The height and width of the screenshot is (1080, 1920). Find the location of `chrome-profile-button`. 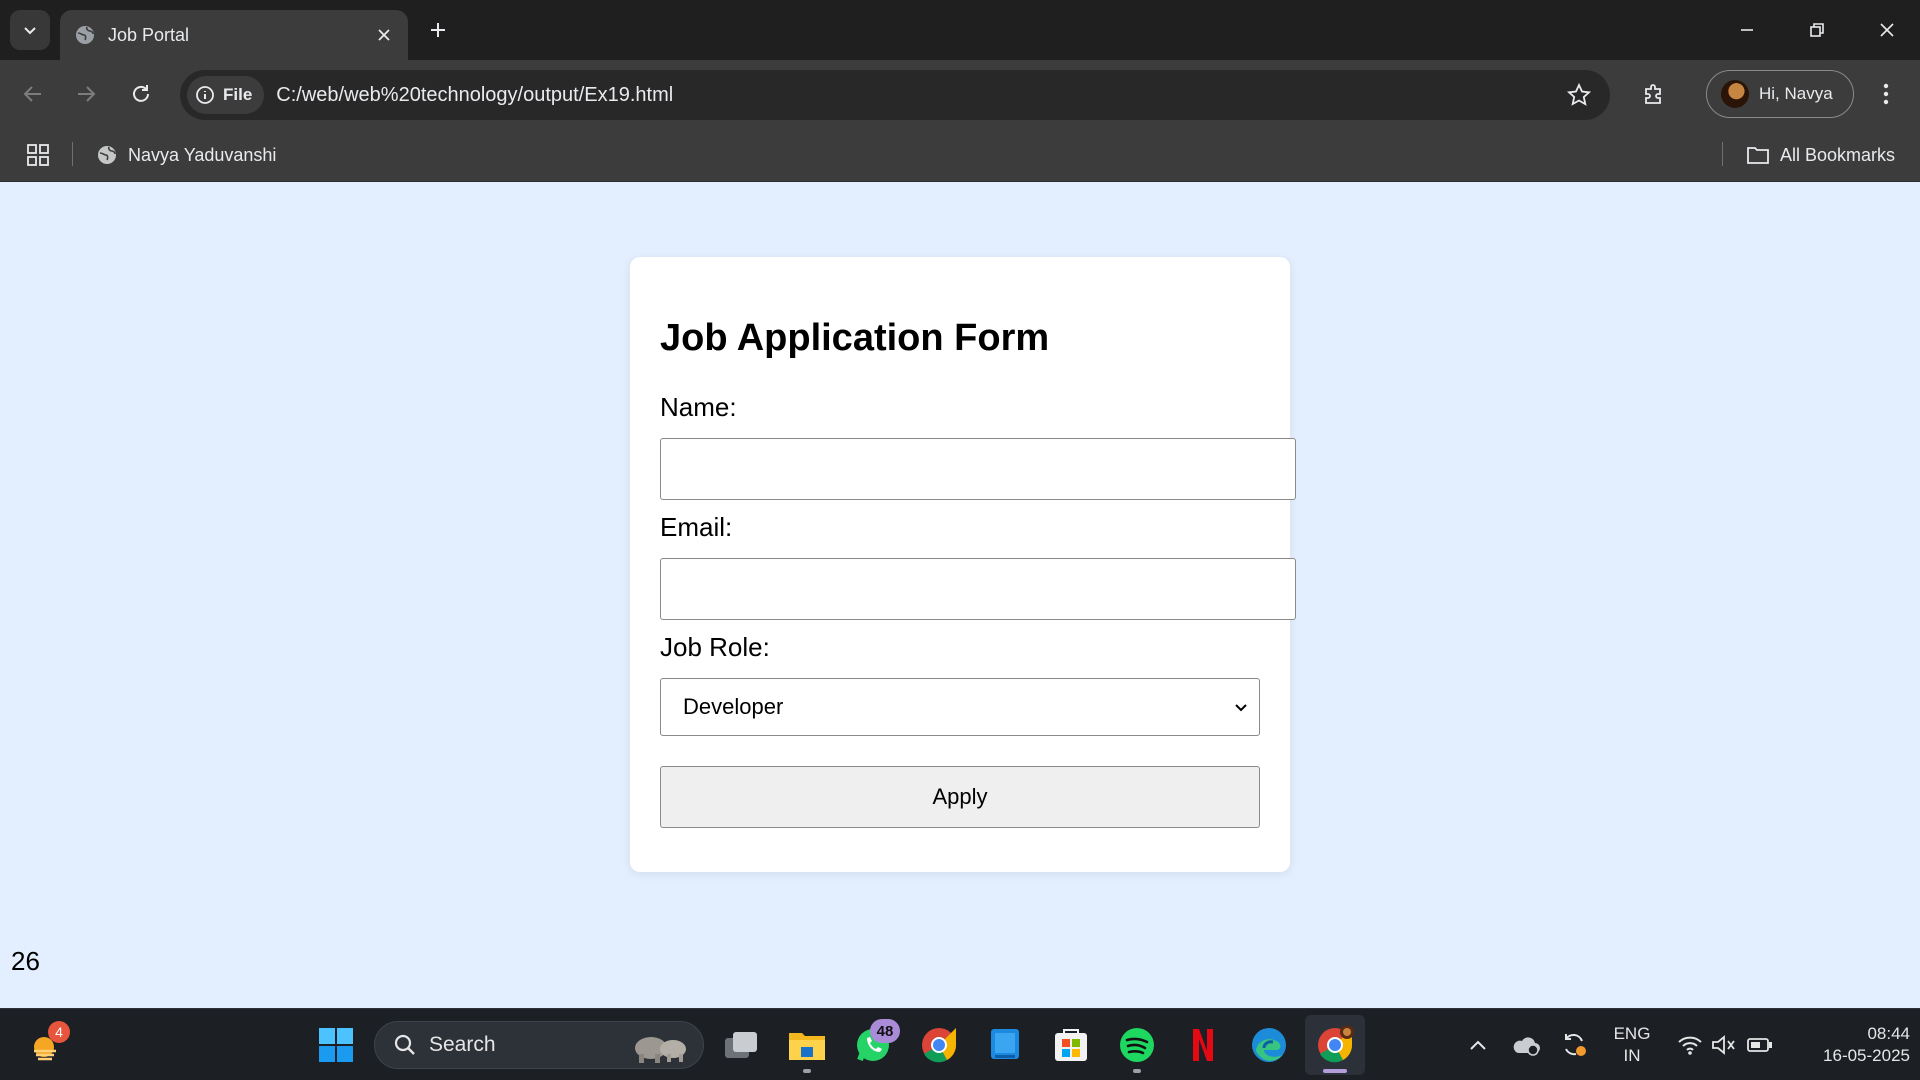

chrome-profile-button is located at coordinates (1335, 1045).